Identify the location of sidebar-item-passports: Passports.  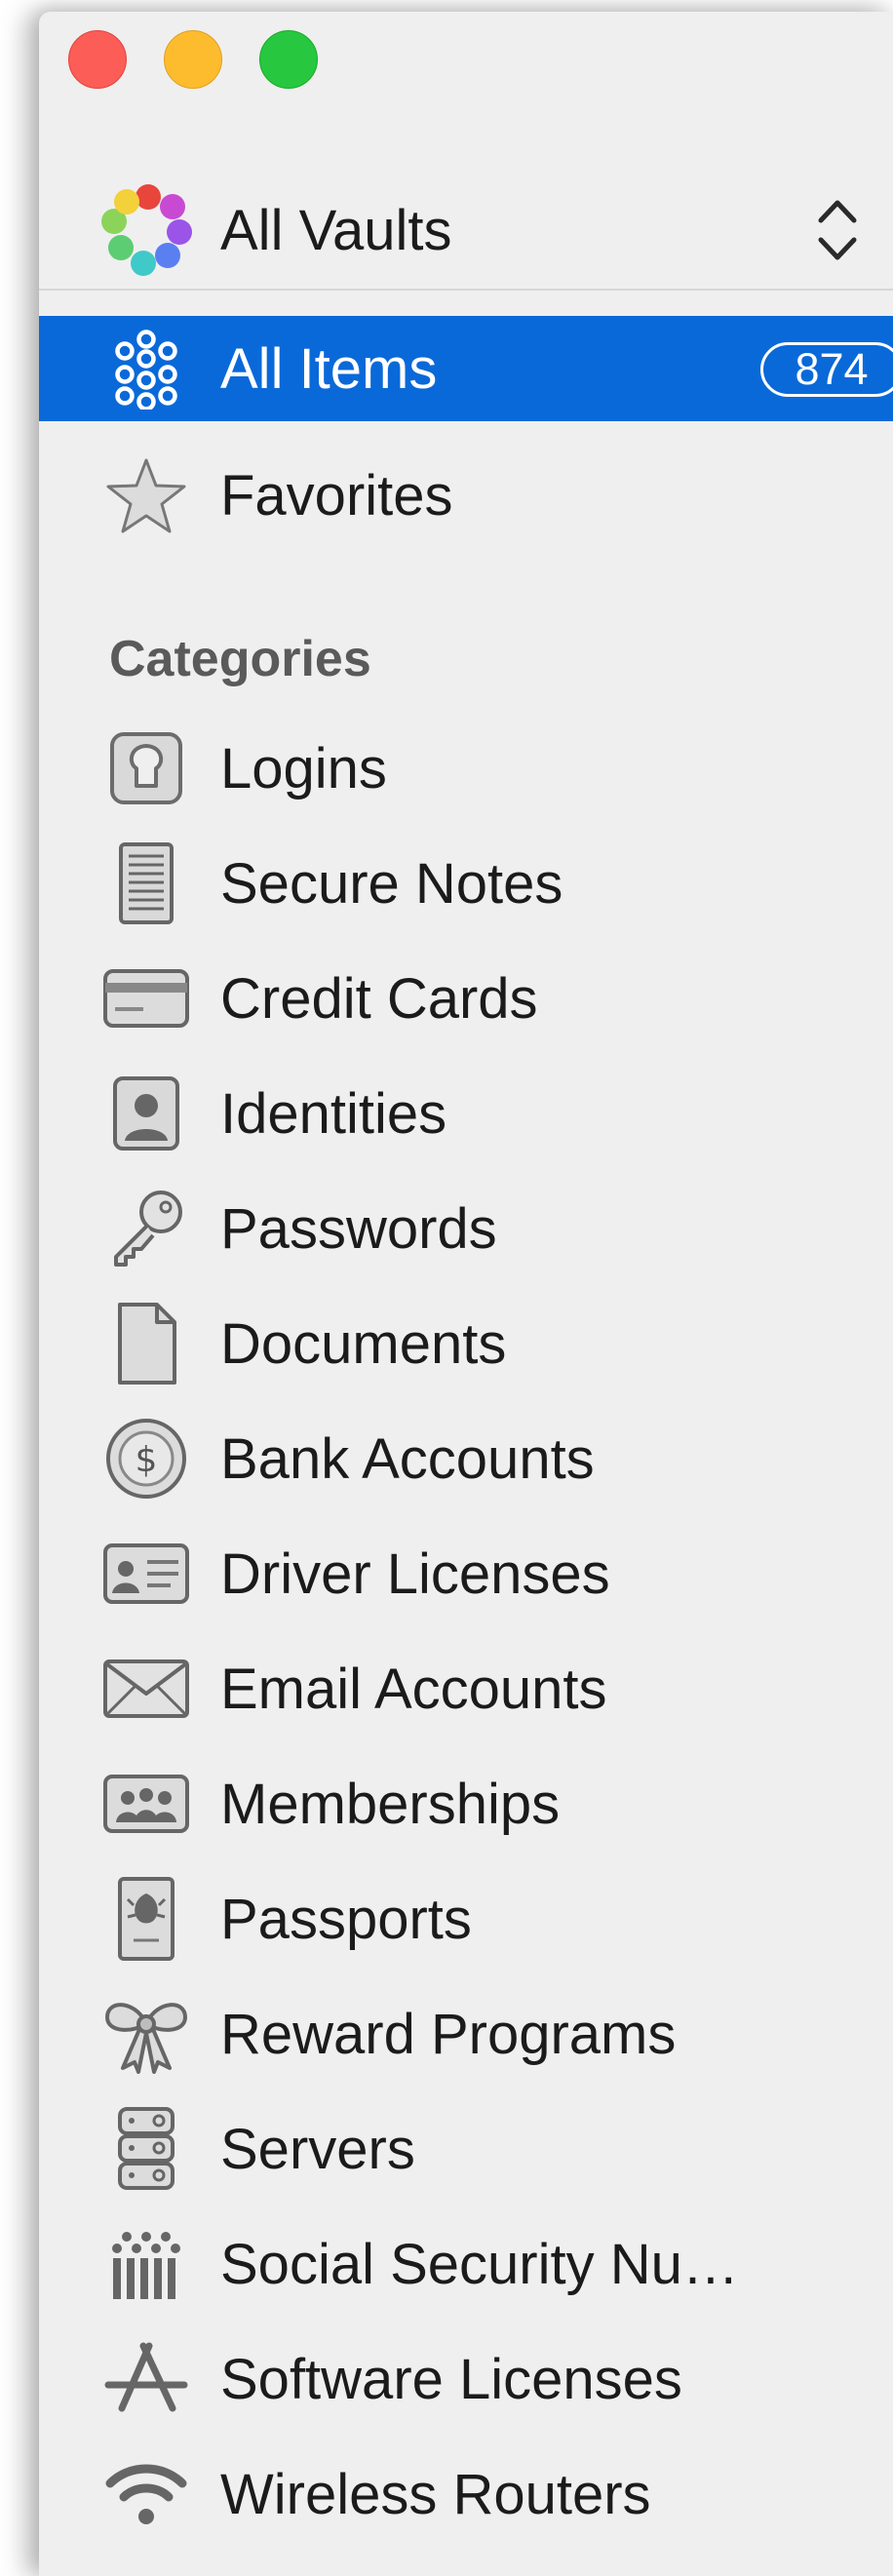
(466, 1918).